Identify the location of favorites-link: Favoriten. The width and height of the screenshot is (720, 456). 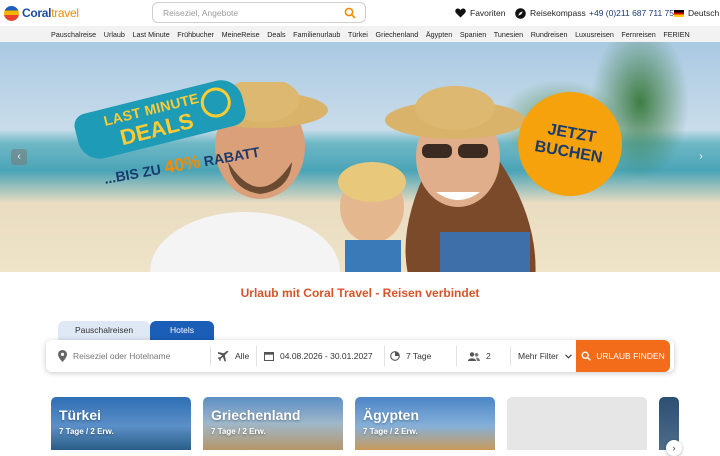
(480, 13).